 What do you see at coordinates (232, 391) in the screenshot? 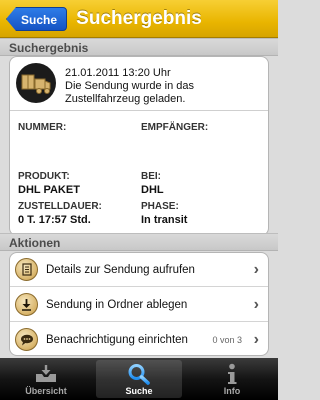
I see `tab-info-label: Info` at bounding box center [232, 391].